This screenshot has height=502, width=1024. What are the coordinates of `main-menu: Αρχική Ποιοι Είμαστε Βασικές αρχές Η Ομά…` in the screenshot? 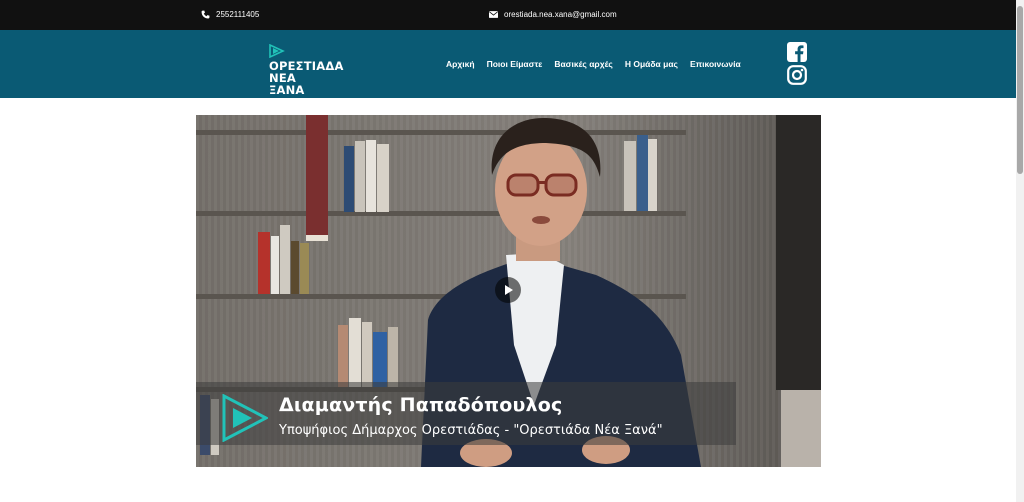 It's located at (593, 64).